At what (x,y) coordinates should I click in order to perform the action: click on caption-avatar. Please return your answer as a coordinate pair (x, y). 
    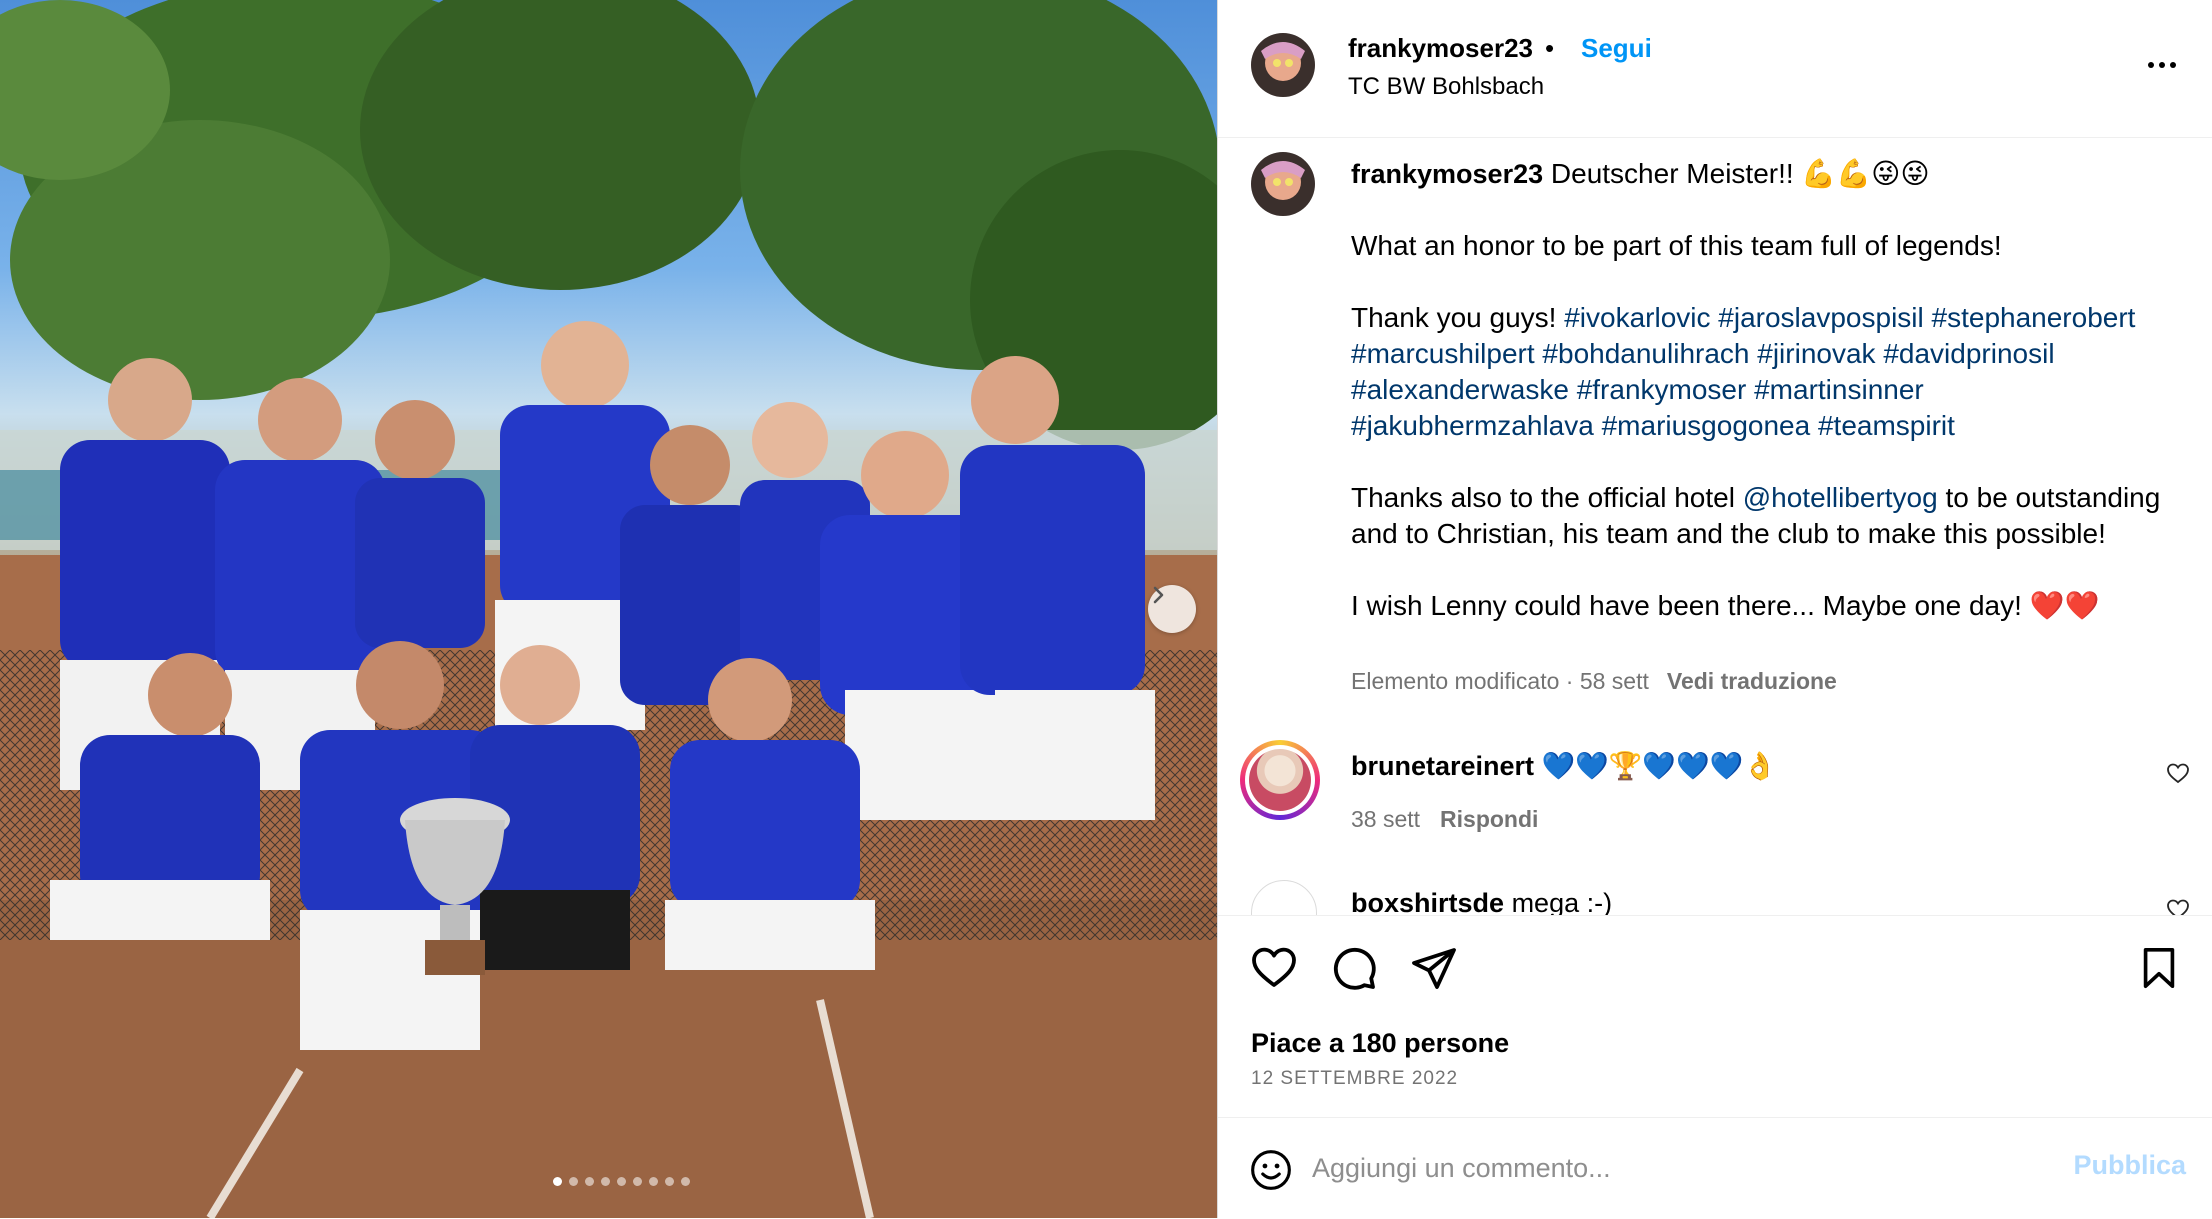
    Looking at the image, I should click on (1283, 184).